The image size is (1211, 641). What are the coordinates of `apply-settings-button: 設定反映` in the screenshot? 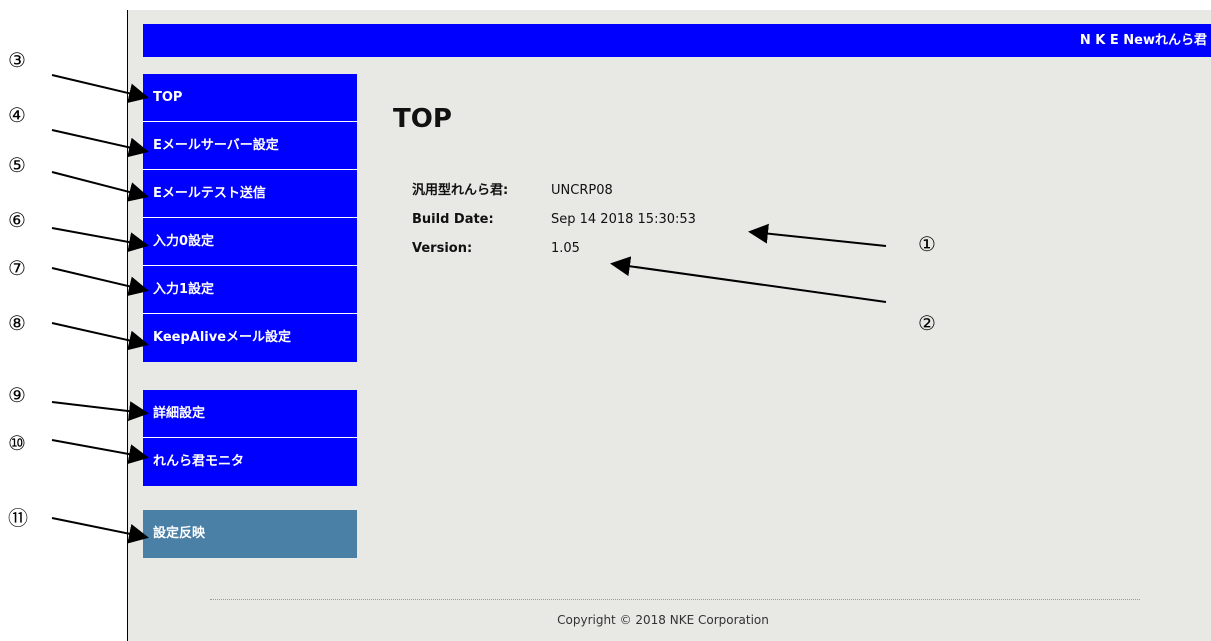 It's located at (250, 534).